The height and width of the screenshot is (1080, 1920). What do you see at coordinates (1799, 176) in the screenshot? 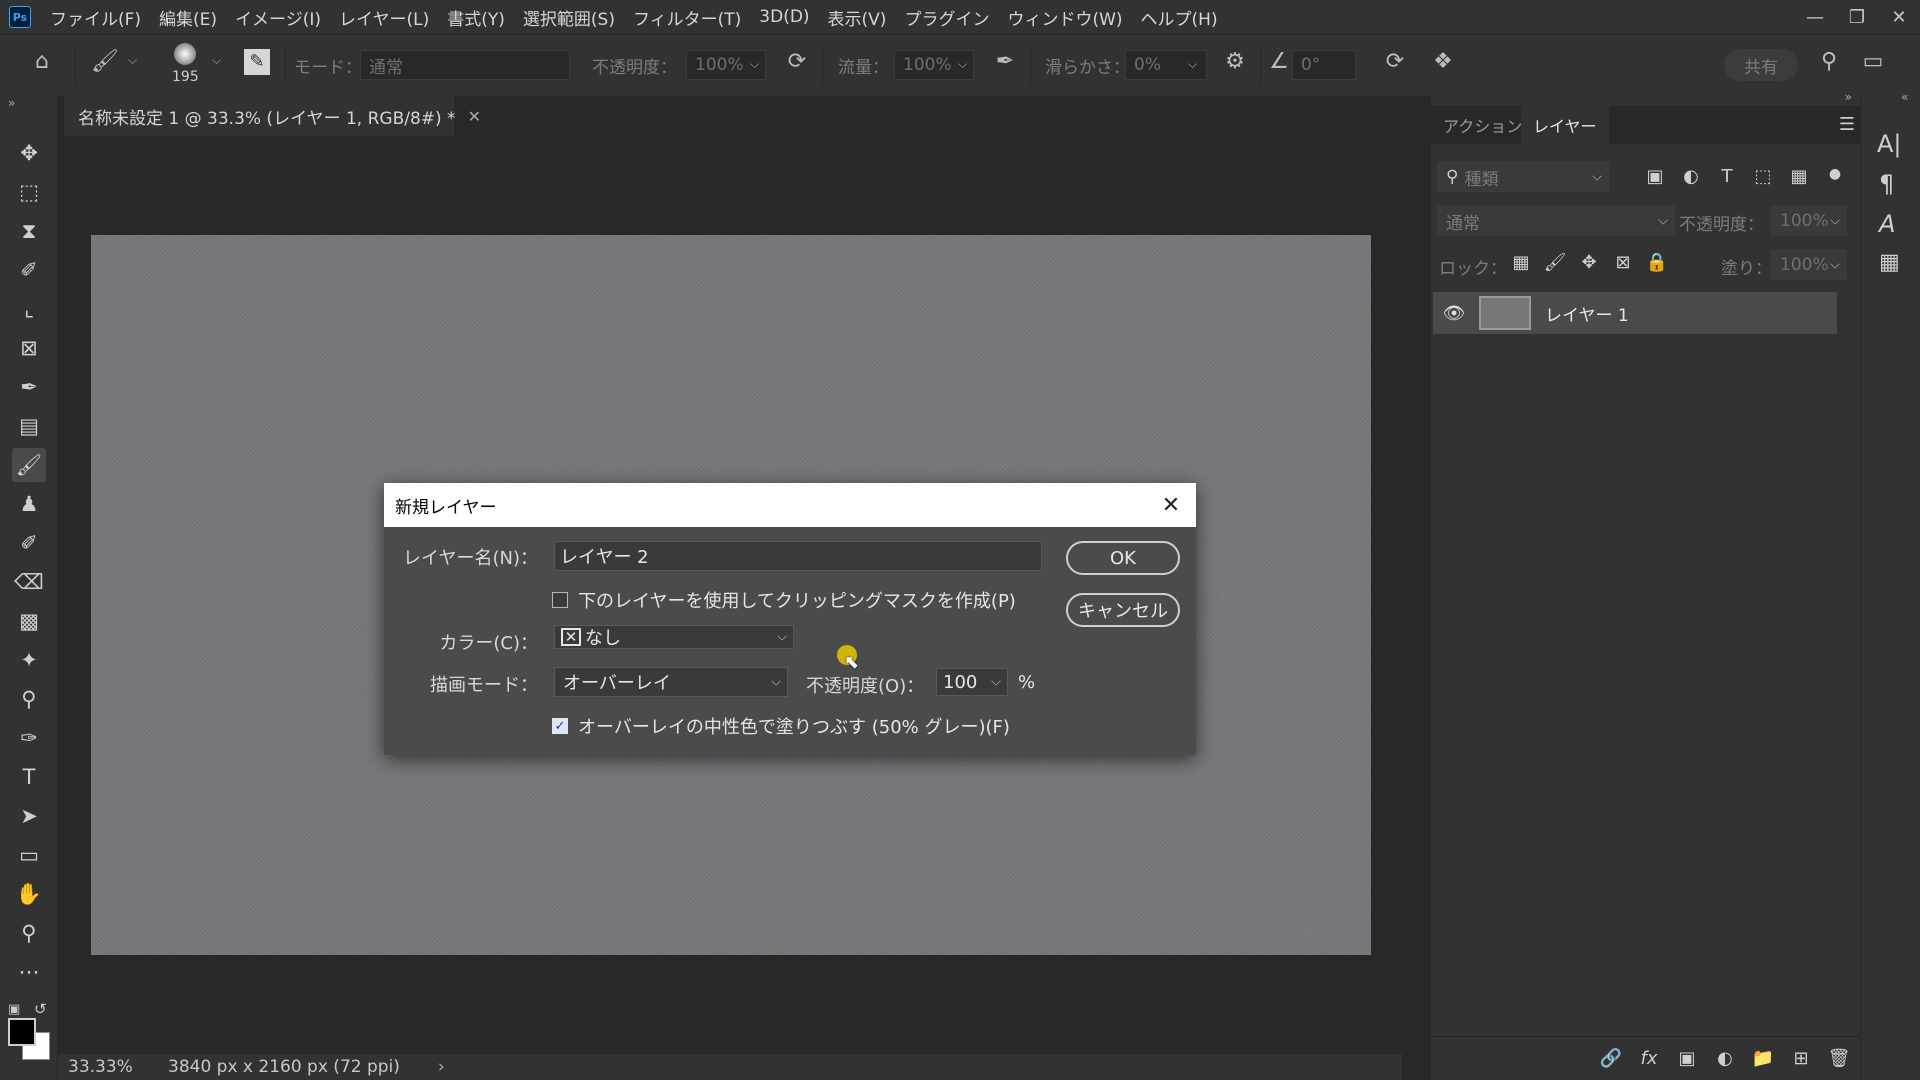
I see `smart-object-filter-icon: ▦` at bounding box center [1799, 176].